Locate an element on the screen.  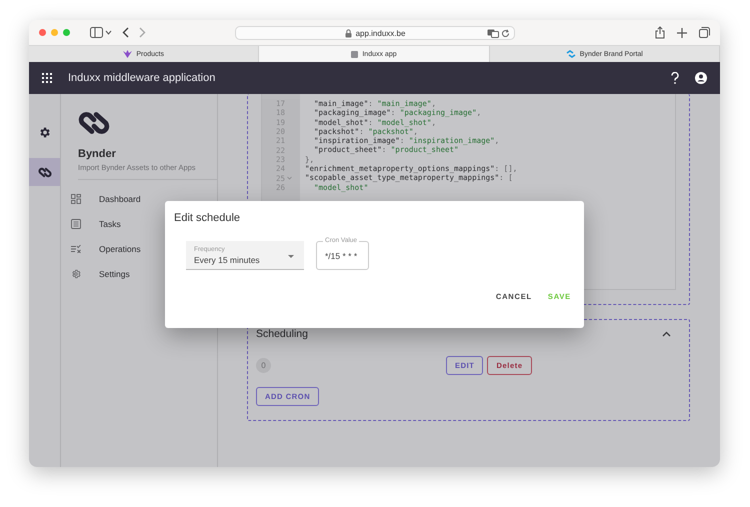
rail-item is located at coordinates (44, 172).